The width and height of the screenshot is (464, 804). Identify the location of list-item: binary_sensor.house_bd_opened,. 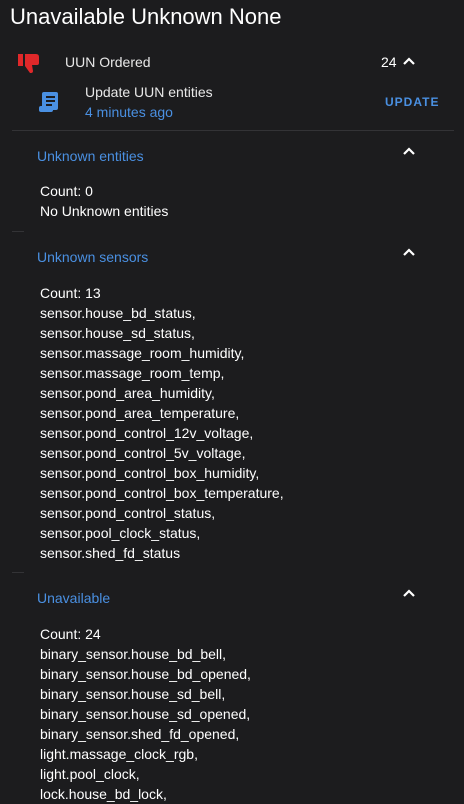
(145, 674).